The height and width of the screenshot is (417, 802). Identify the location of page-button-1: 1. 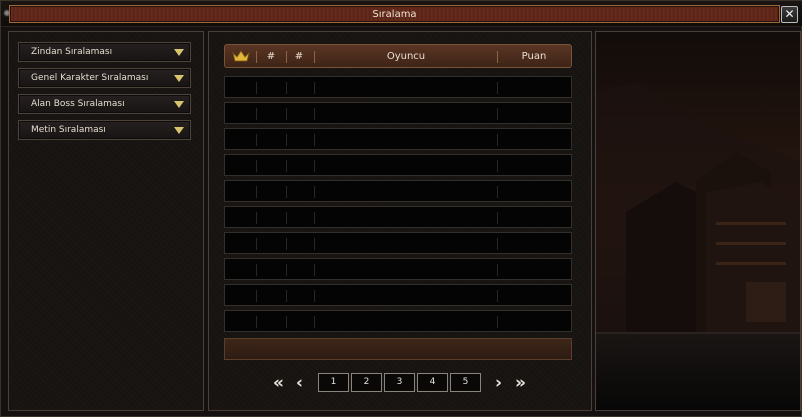
(333, 382).